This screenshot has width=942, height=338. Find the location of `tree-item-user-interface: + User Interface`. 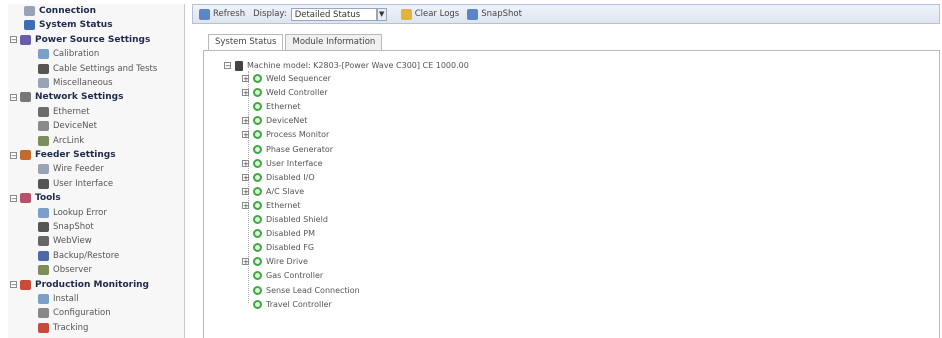

tree-item-user-interface: + User Interface is located at coordinates (282, 163).